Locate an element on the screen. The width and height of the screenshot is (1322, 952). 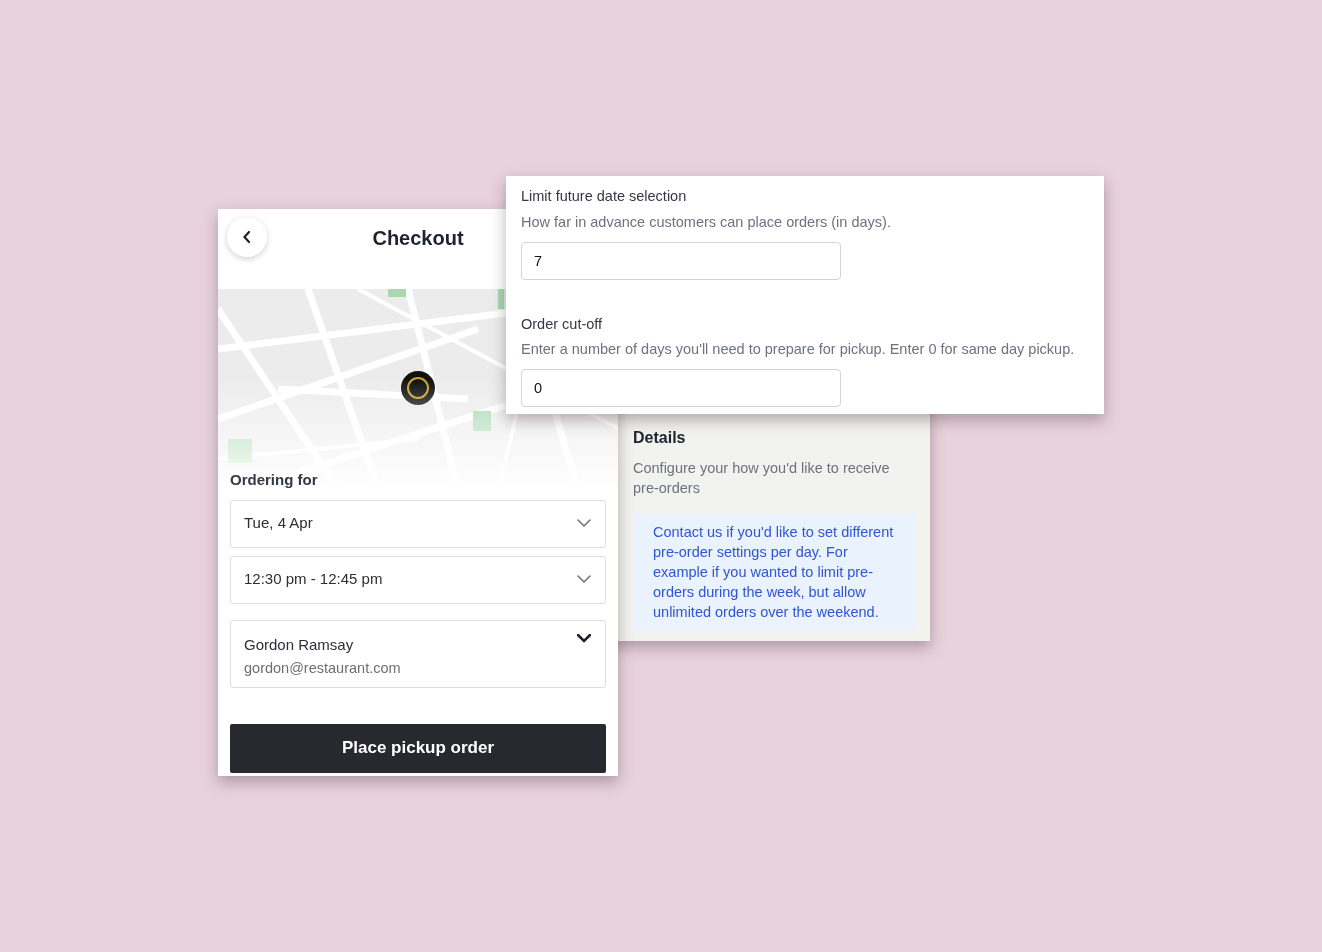
dropdown: 12:30 pm - 12:45 pm is located at coordinates (418, 579).